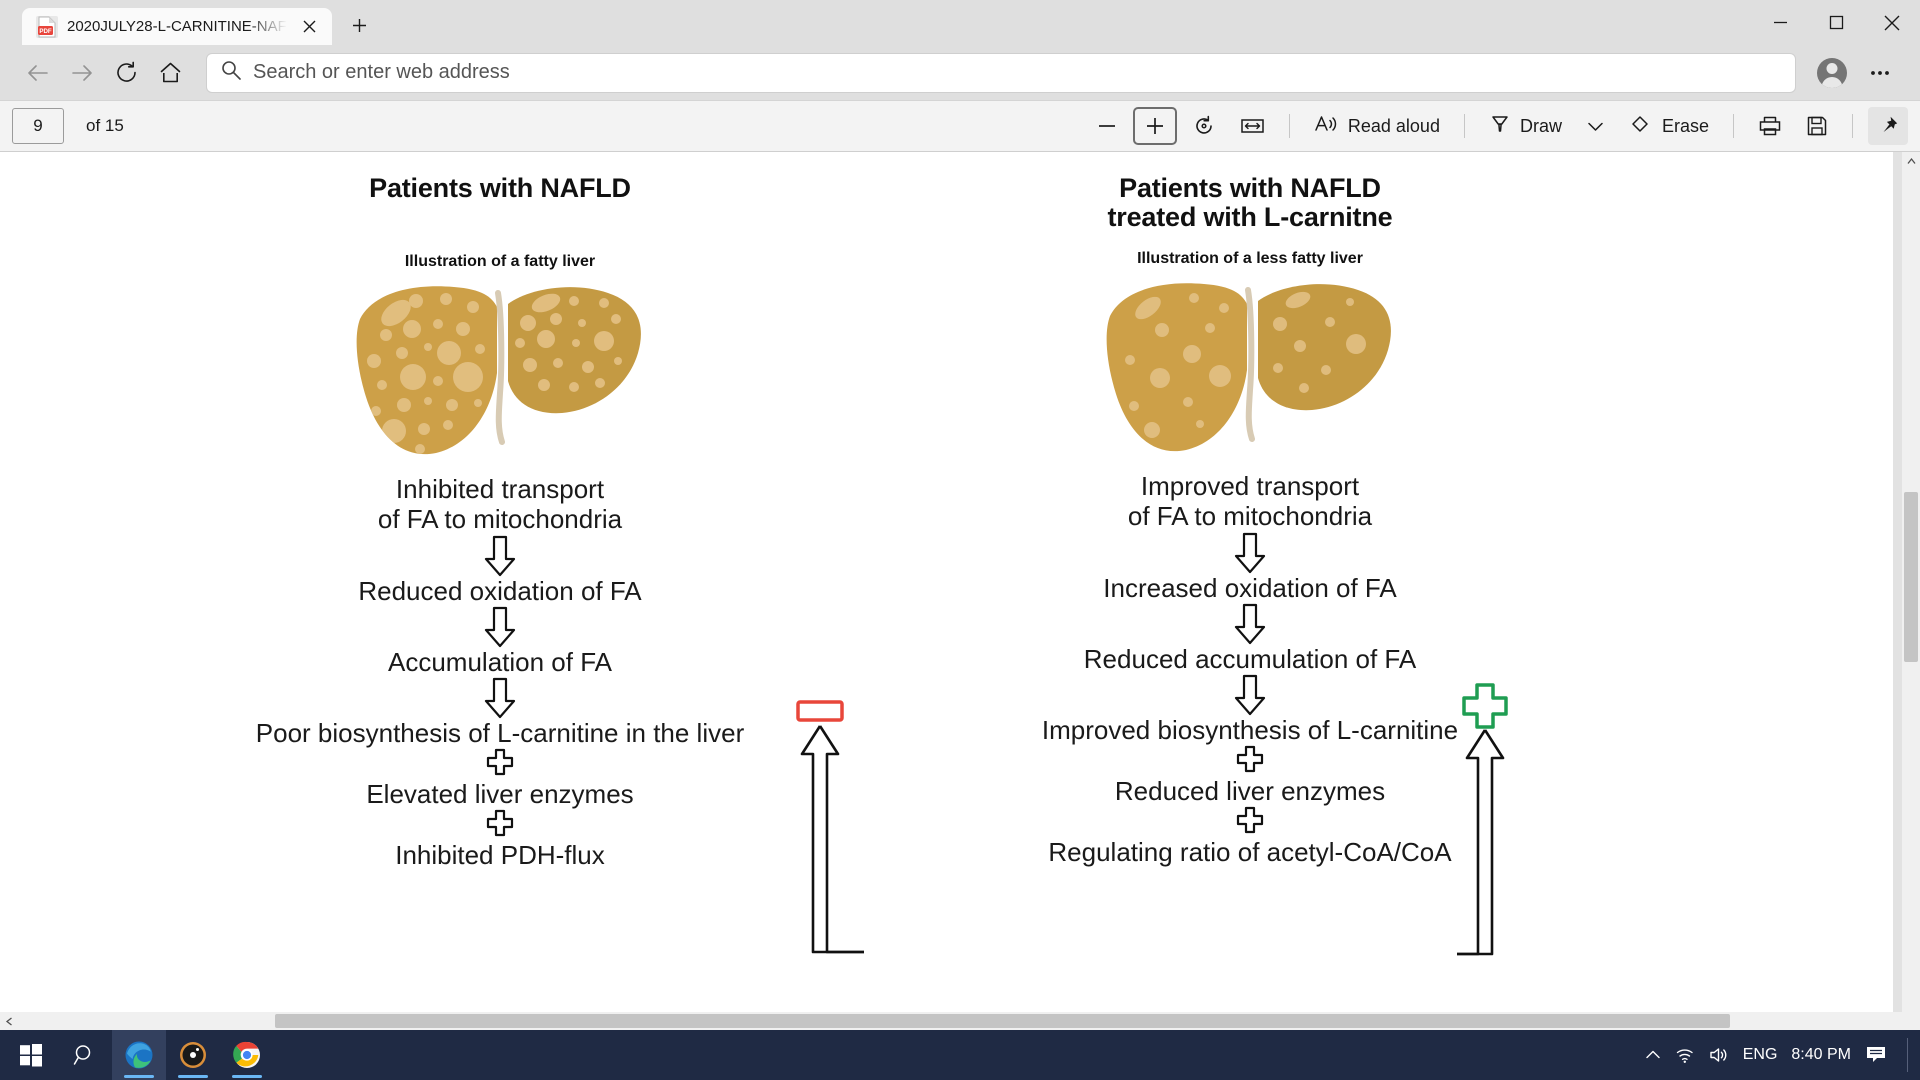 The image size is (1920, 1080). What do you see at coordinates (960, 1055) in the screenshot?
I see `windows-taskbar: ENG 8:40 PM` at bounding box center [960, 1055].